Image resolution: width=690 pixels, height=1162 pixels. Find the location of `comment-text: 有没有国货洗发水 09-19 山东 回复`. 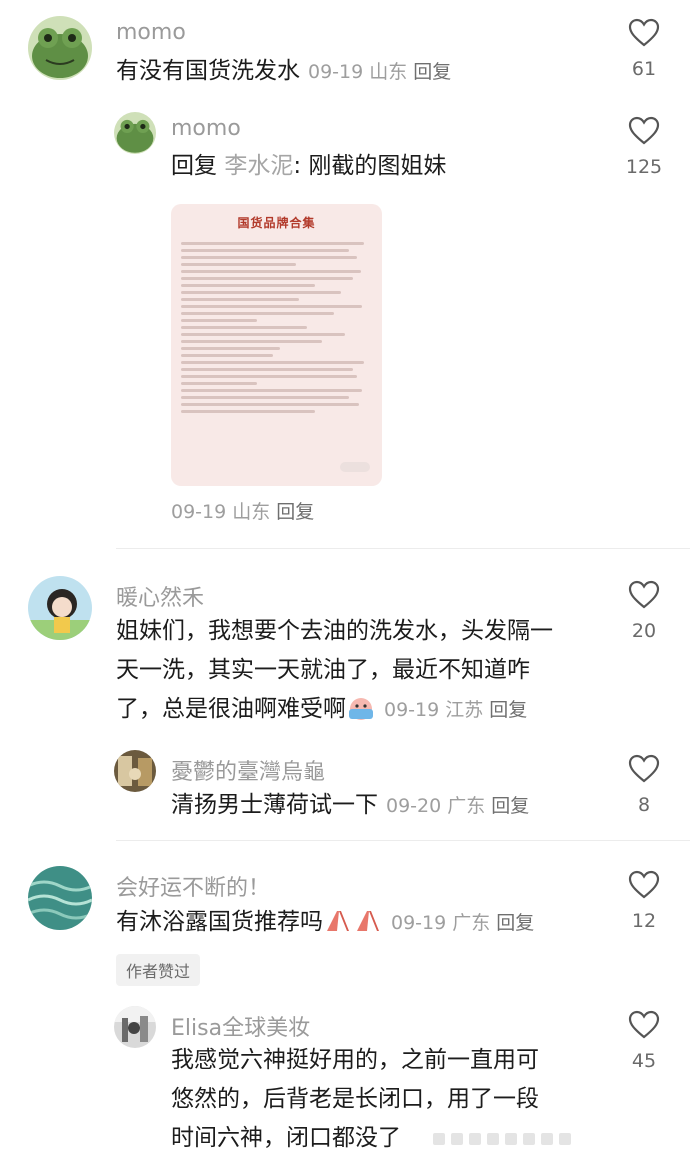

comment-text: 有没有国货洗发水 09-19 山东 回复 is located at coordinates (283, 72).